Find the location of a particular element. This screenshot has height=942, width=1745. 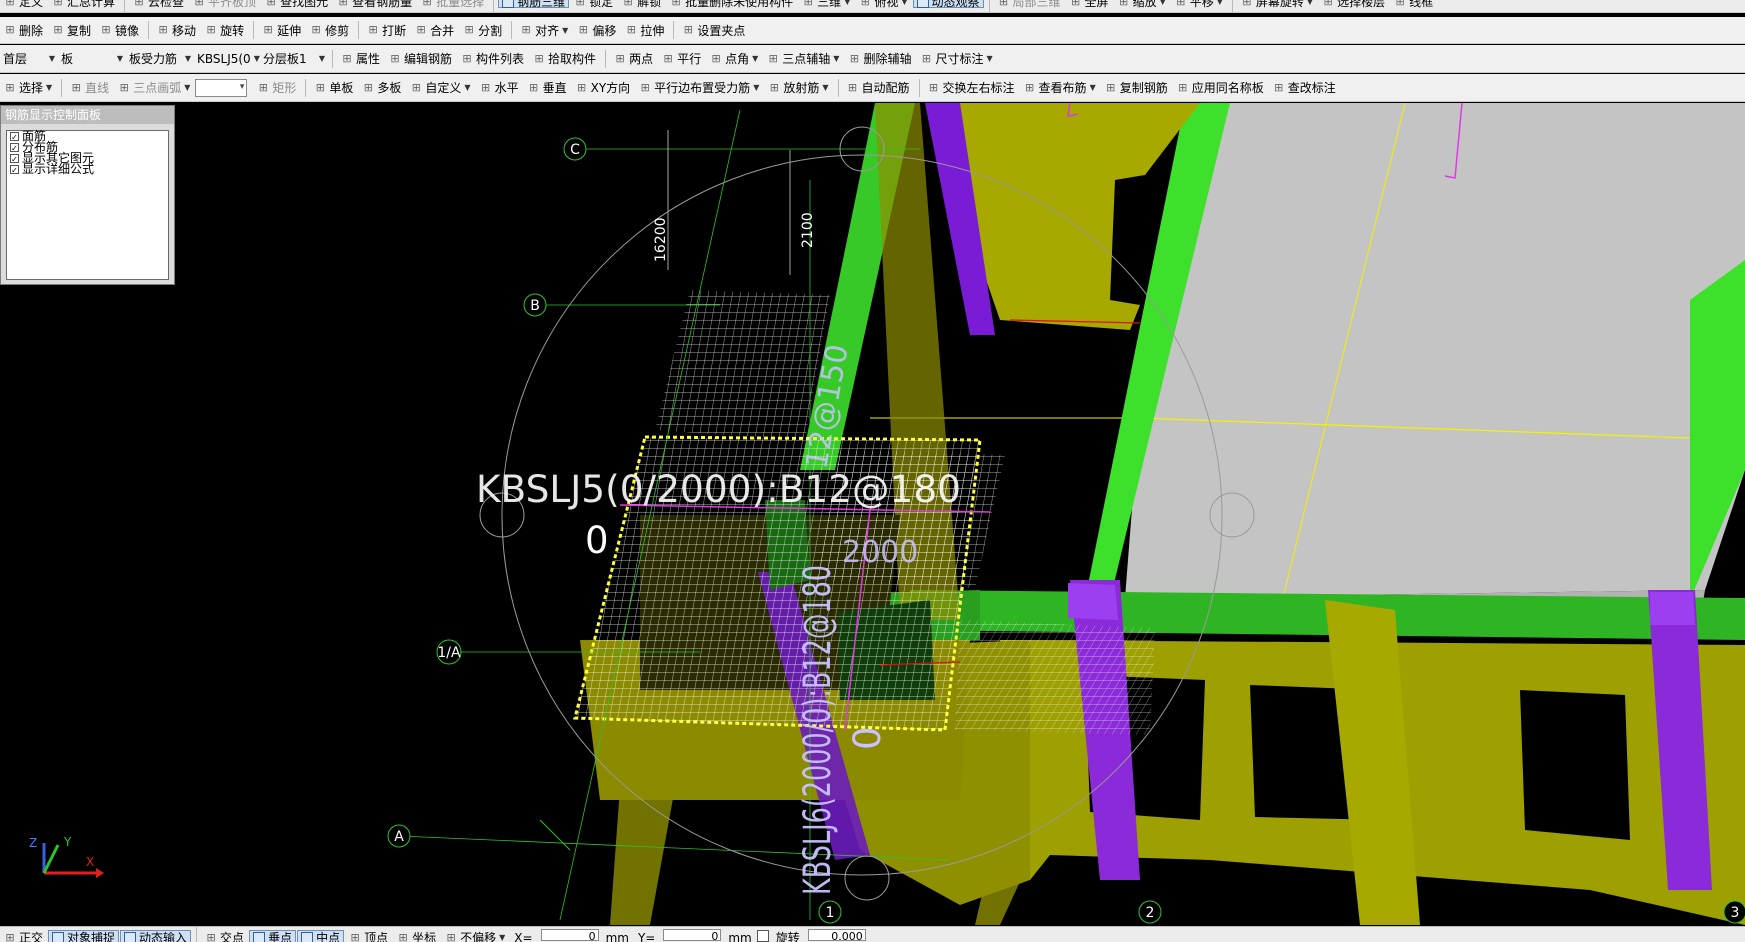

edit-button: ⊞拉伸 is located at coordinates (644, 30).